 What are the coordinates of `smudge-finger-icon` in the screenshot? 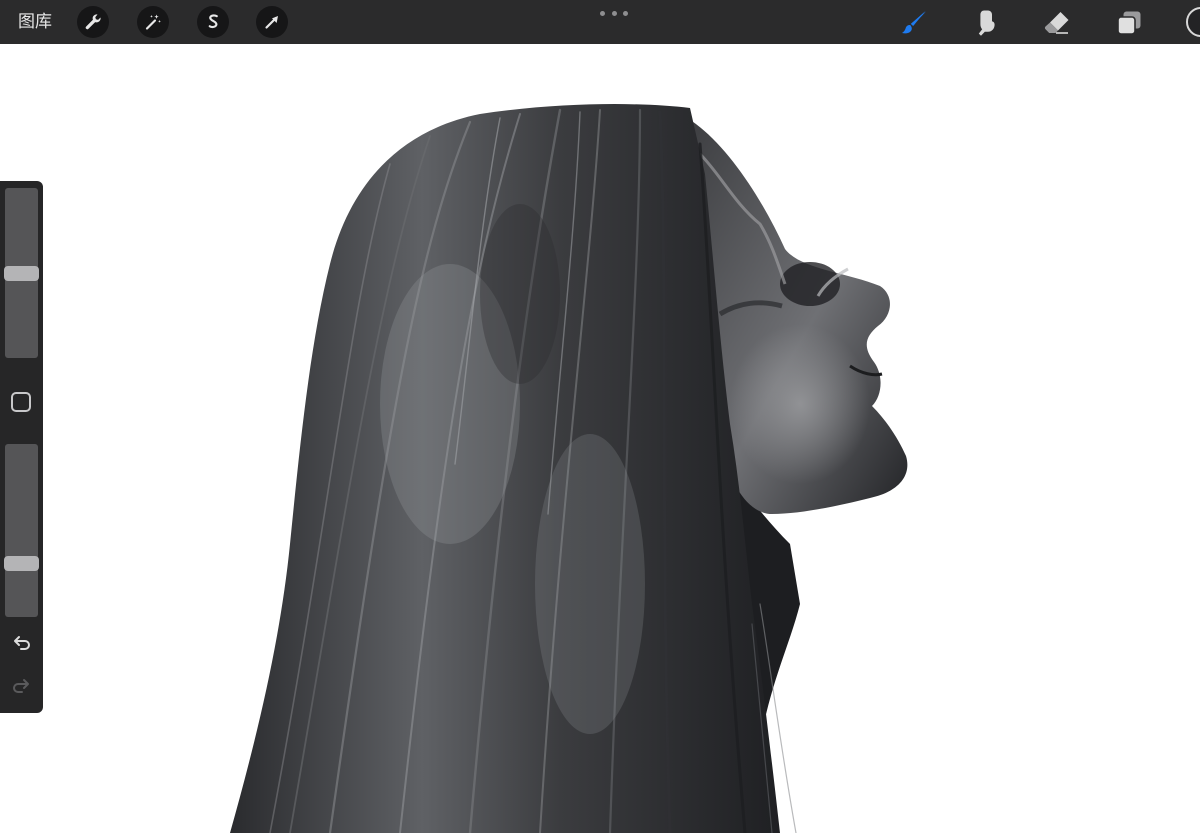 It's located at (986, 23).